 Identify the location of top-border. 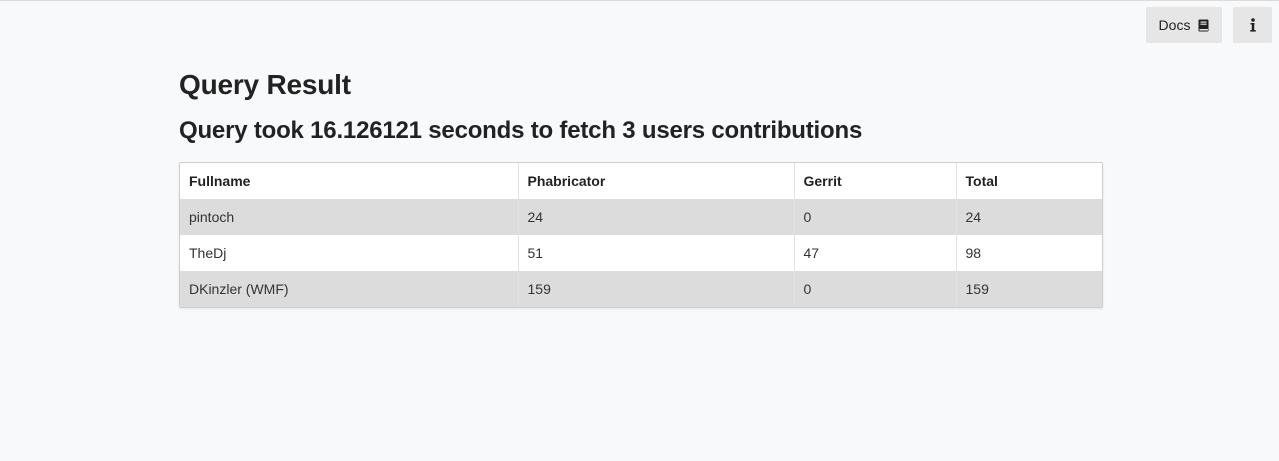
(639, 0).